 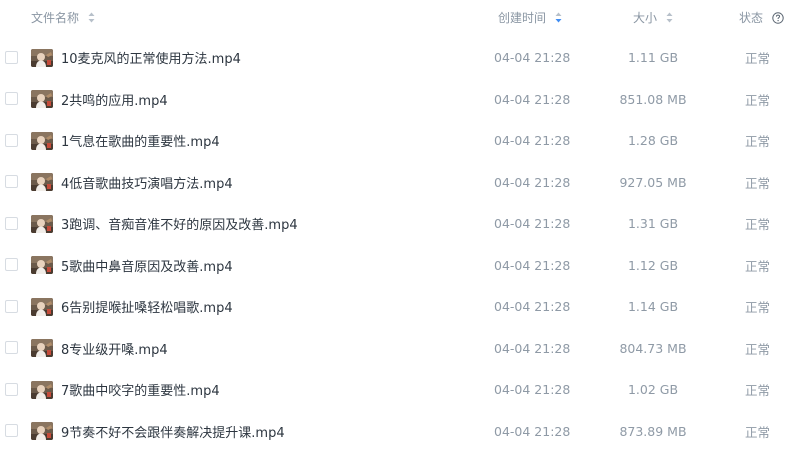 What do you see at coordinates (147, 266) in the screenshot?
I see `file-name: 5歌曲中鼻音原因及改善.mp4` at bounding box center [147, 266].